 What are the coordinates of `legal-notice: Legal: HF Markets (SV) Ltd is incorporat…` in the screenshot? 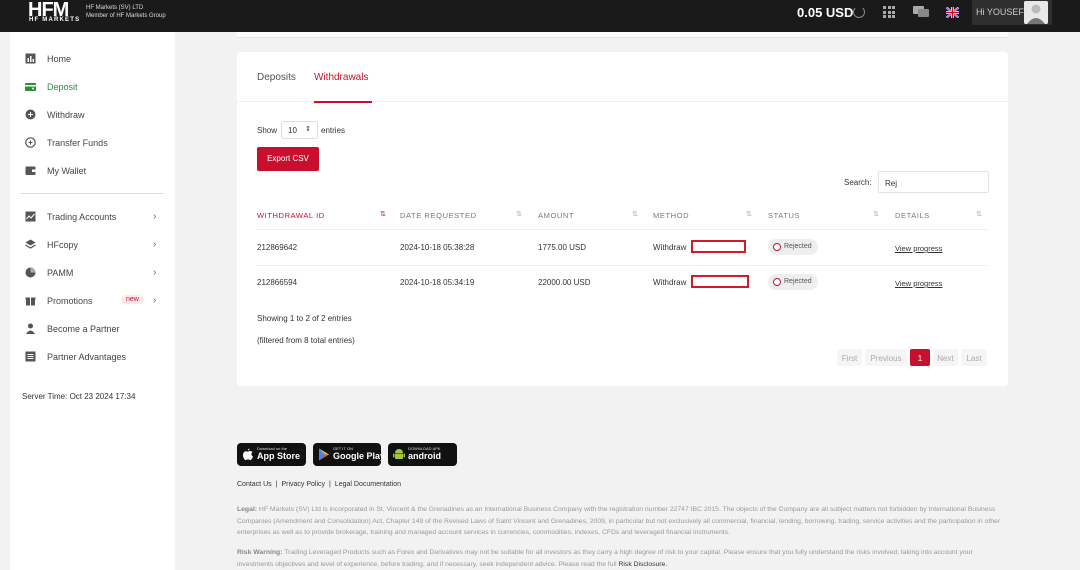 It's located at (619, 521).